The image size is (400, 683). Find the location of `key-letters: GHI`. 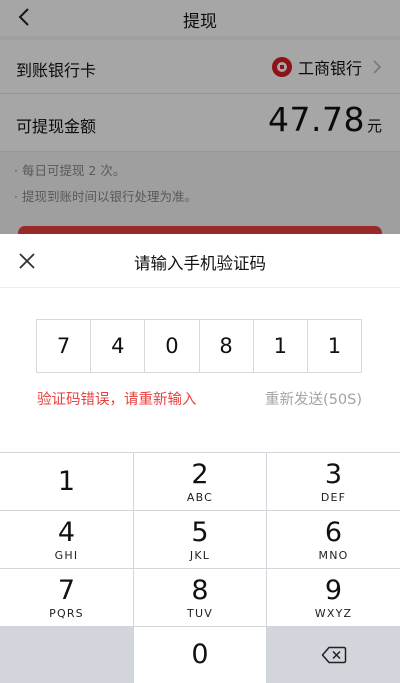

key-letters: GHI is located at coordinates (66, 555).